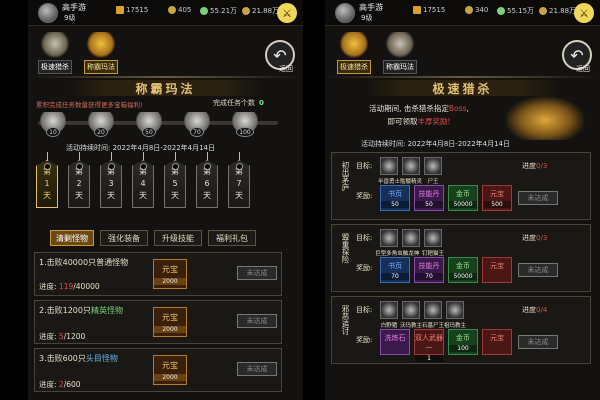  I want to click on chest-threshold: 100, so click(245, 132).